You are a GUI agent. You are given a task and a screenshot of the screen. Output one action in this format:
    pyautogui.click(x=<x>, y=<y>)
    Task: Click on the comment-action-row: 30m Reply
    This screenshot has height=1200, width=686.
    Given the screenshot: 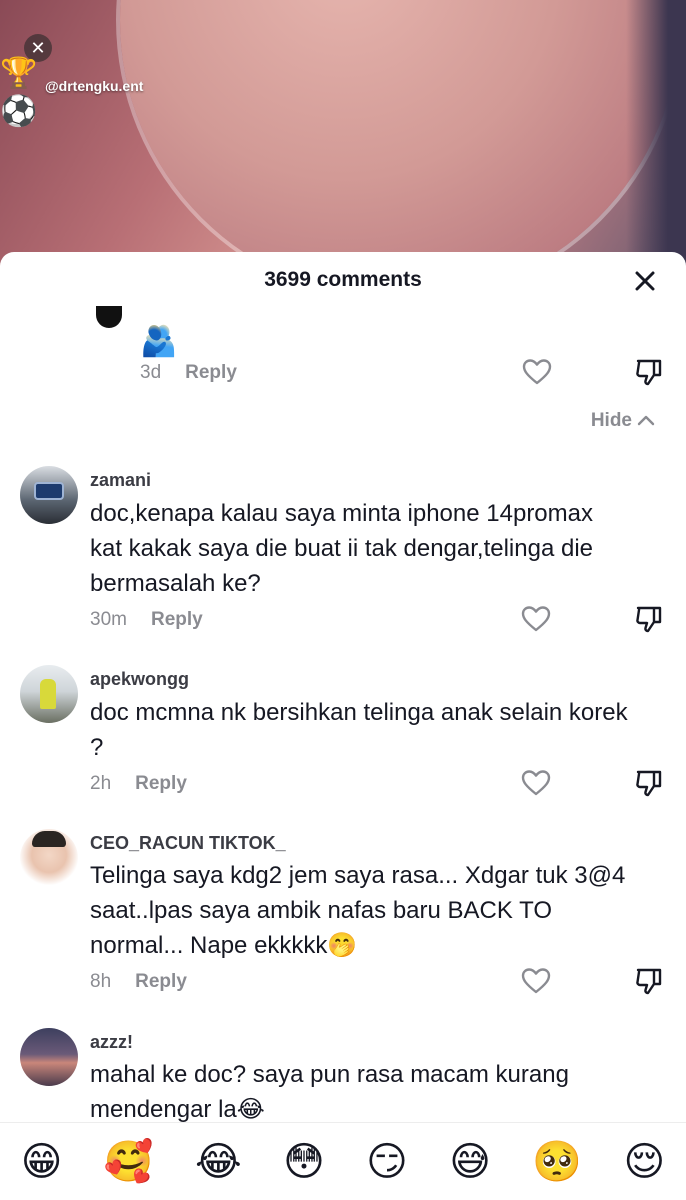 What is the action you would take?
    pyautogui.click(x=146, y=620)
    